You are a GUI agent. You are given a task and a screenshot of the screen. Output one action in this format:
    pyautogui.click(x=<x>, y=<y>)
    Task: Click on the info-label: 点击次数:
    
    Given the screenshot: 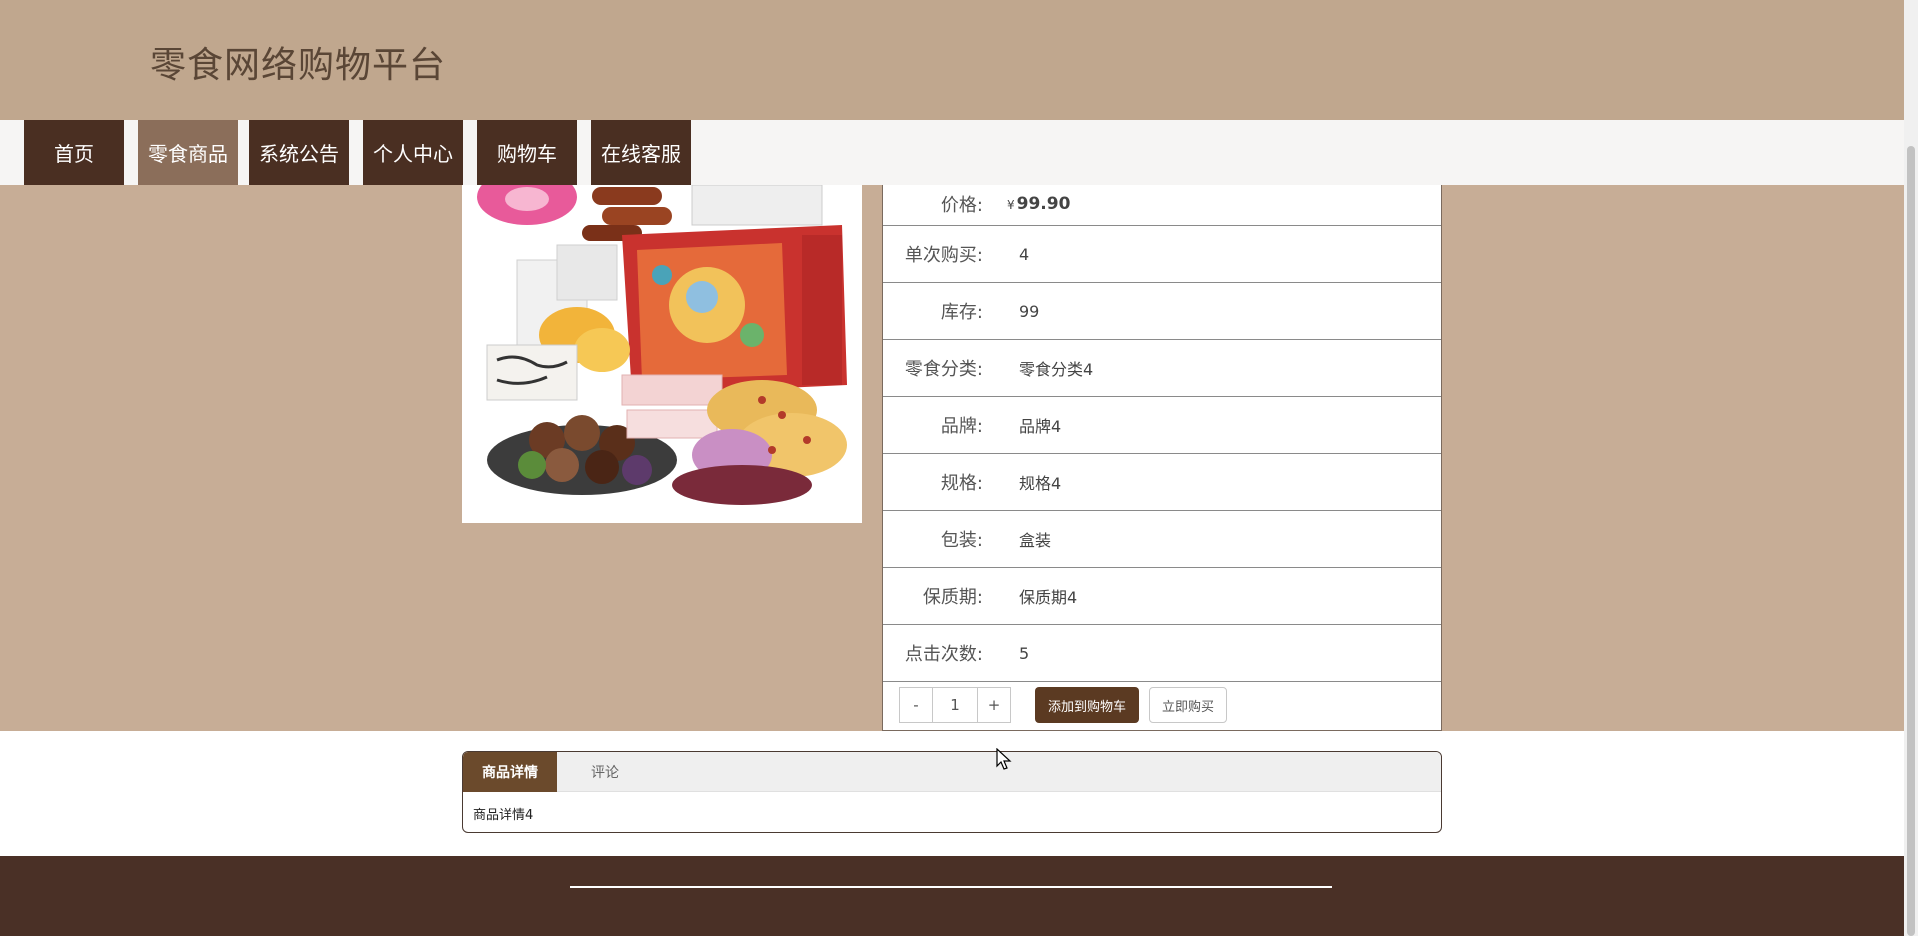 What is the action you would take?
    pyautogui.click(x=943, y=654)
    